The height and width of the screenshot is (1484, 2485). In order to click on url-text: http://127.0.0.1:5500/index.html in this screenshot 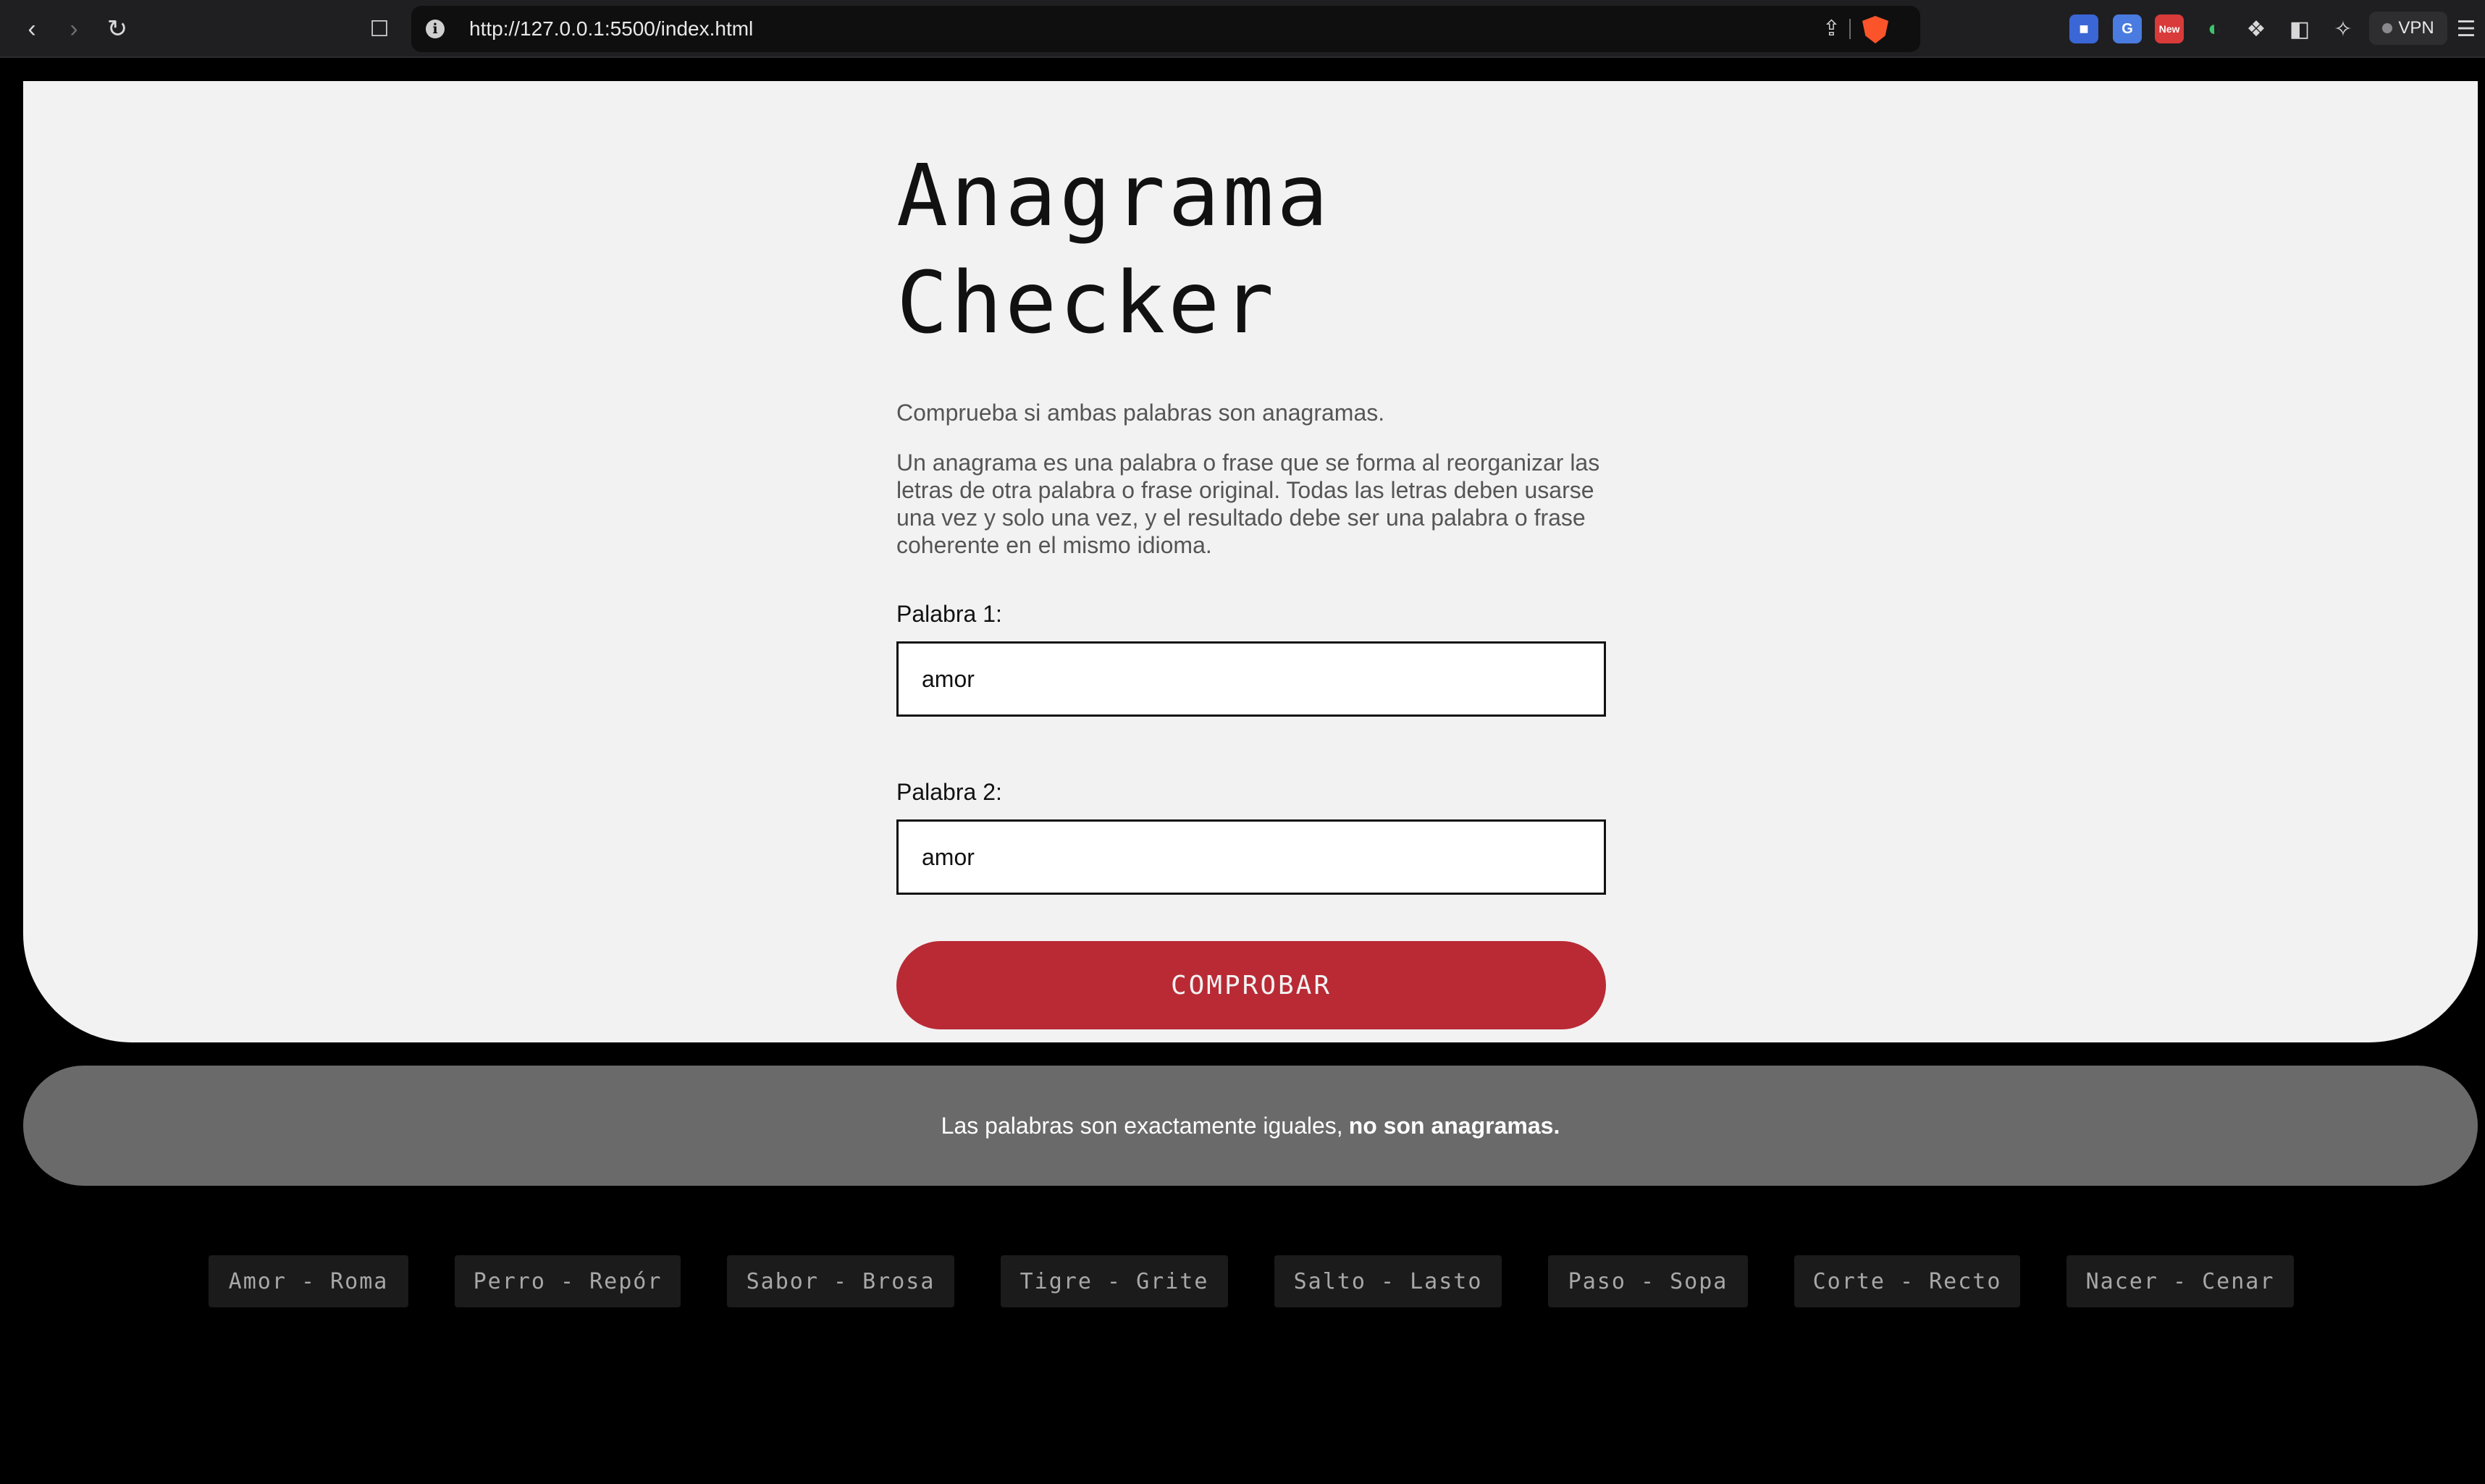, I will do `click(611, 29)`.